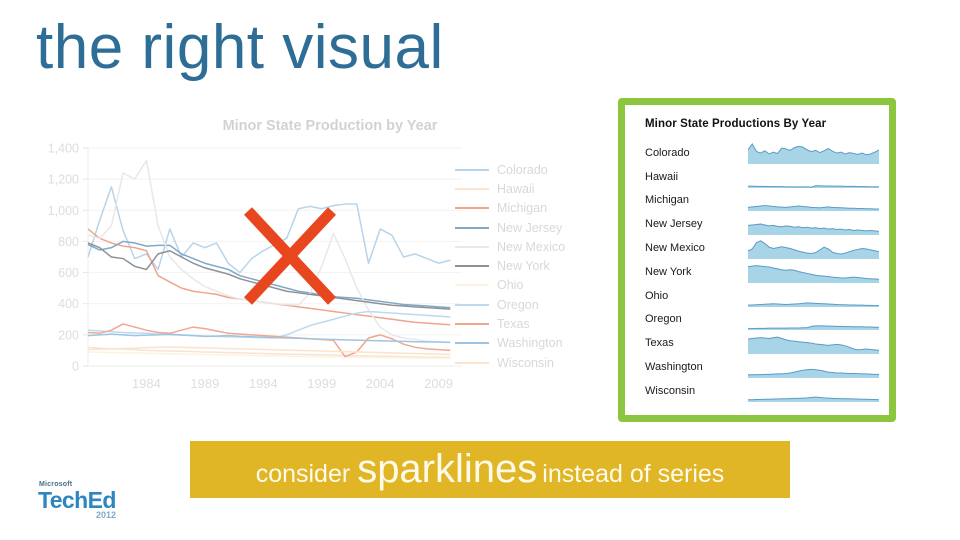 The width and height of the screenshot is (960, 540). Describe the element at coordinates (513, 324) in the screenshot. I see `legend-item-label: Texas` at that location.